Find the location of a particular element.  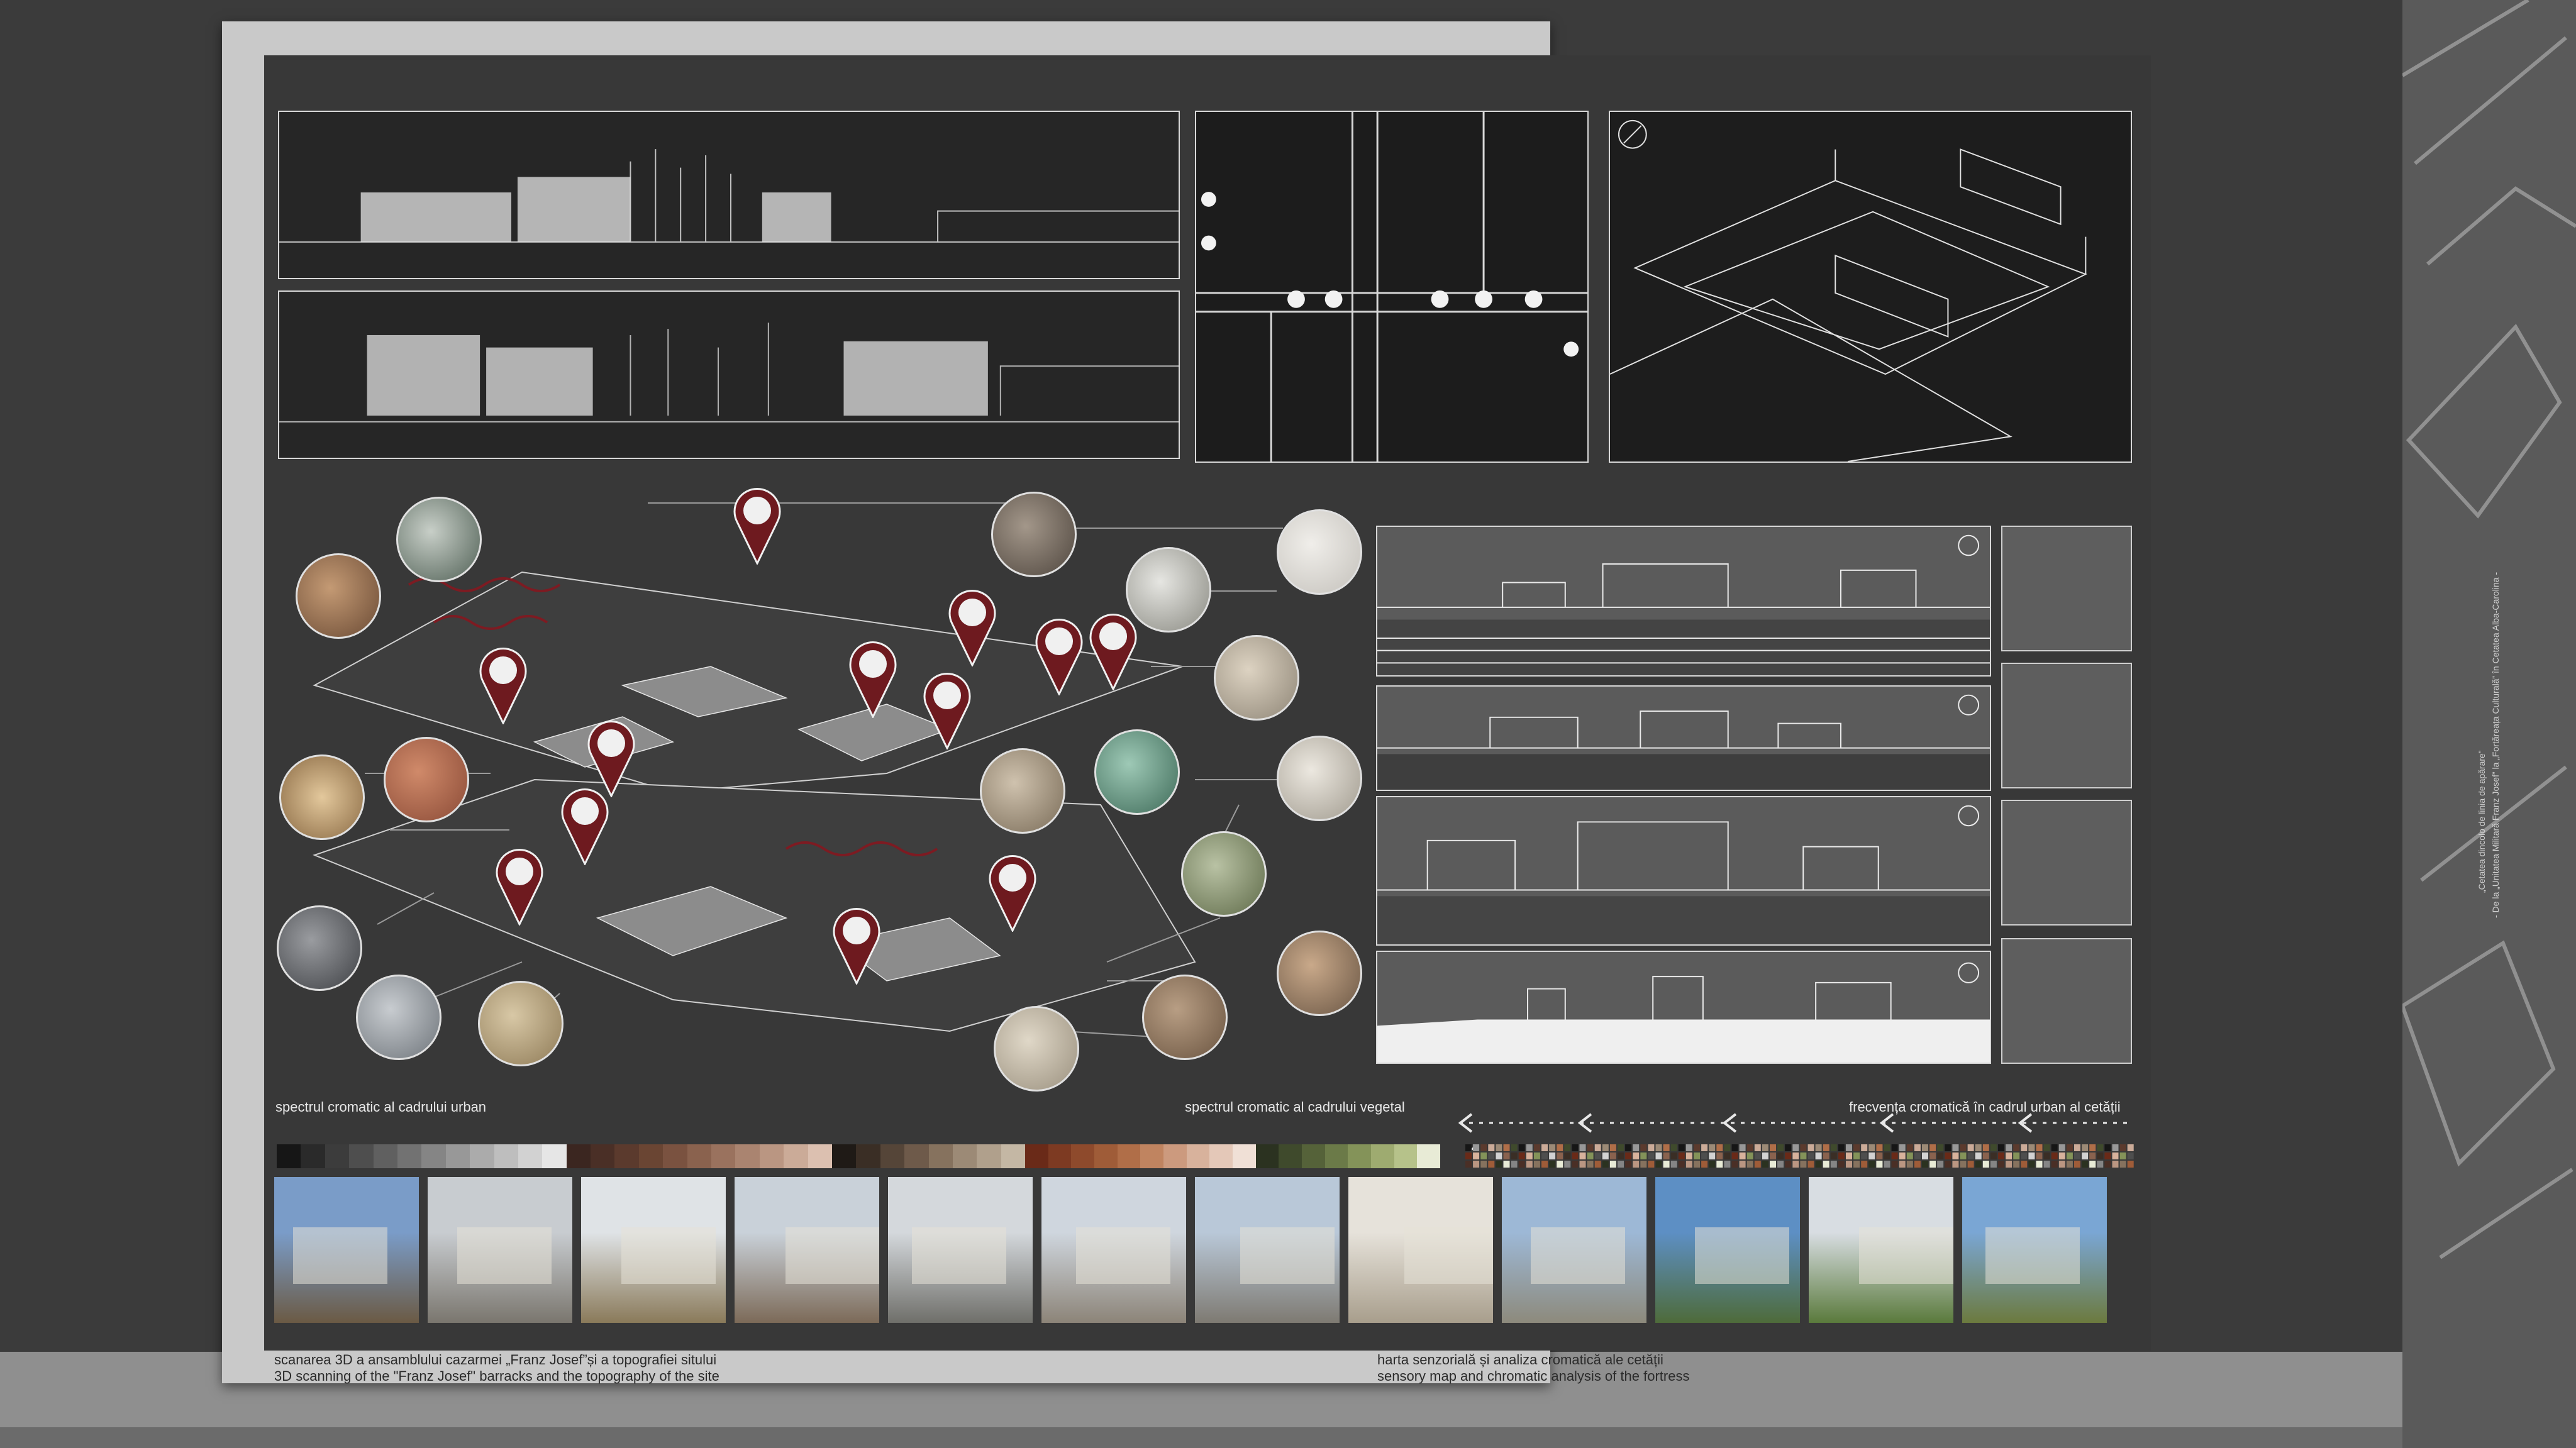

bird-pin-icon is located at coordinates (856, 944).